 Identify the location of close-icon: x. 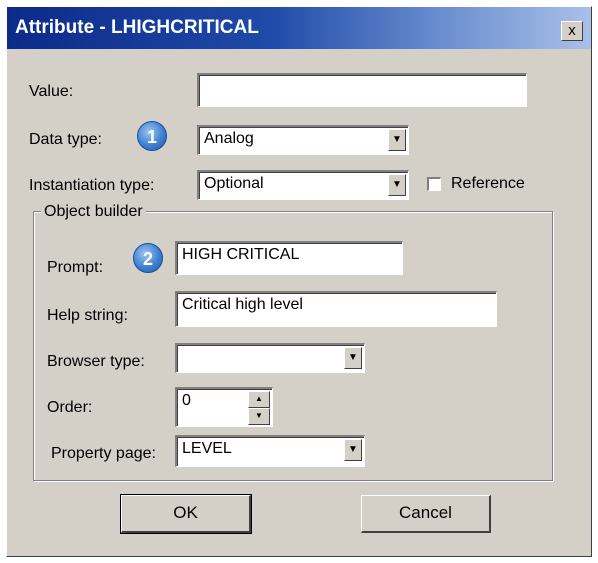
(572, 30).